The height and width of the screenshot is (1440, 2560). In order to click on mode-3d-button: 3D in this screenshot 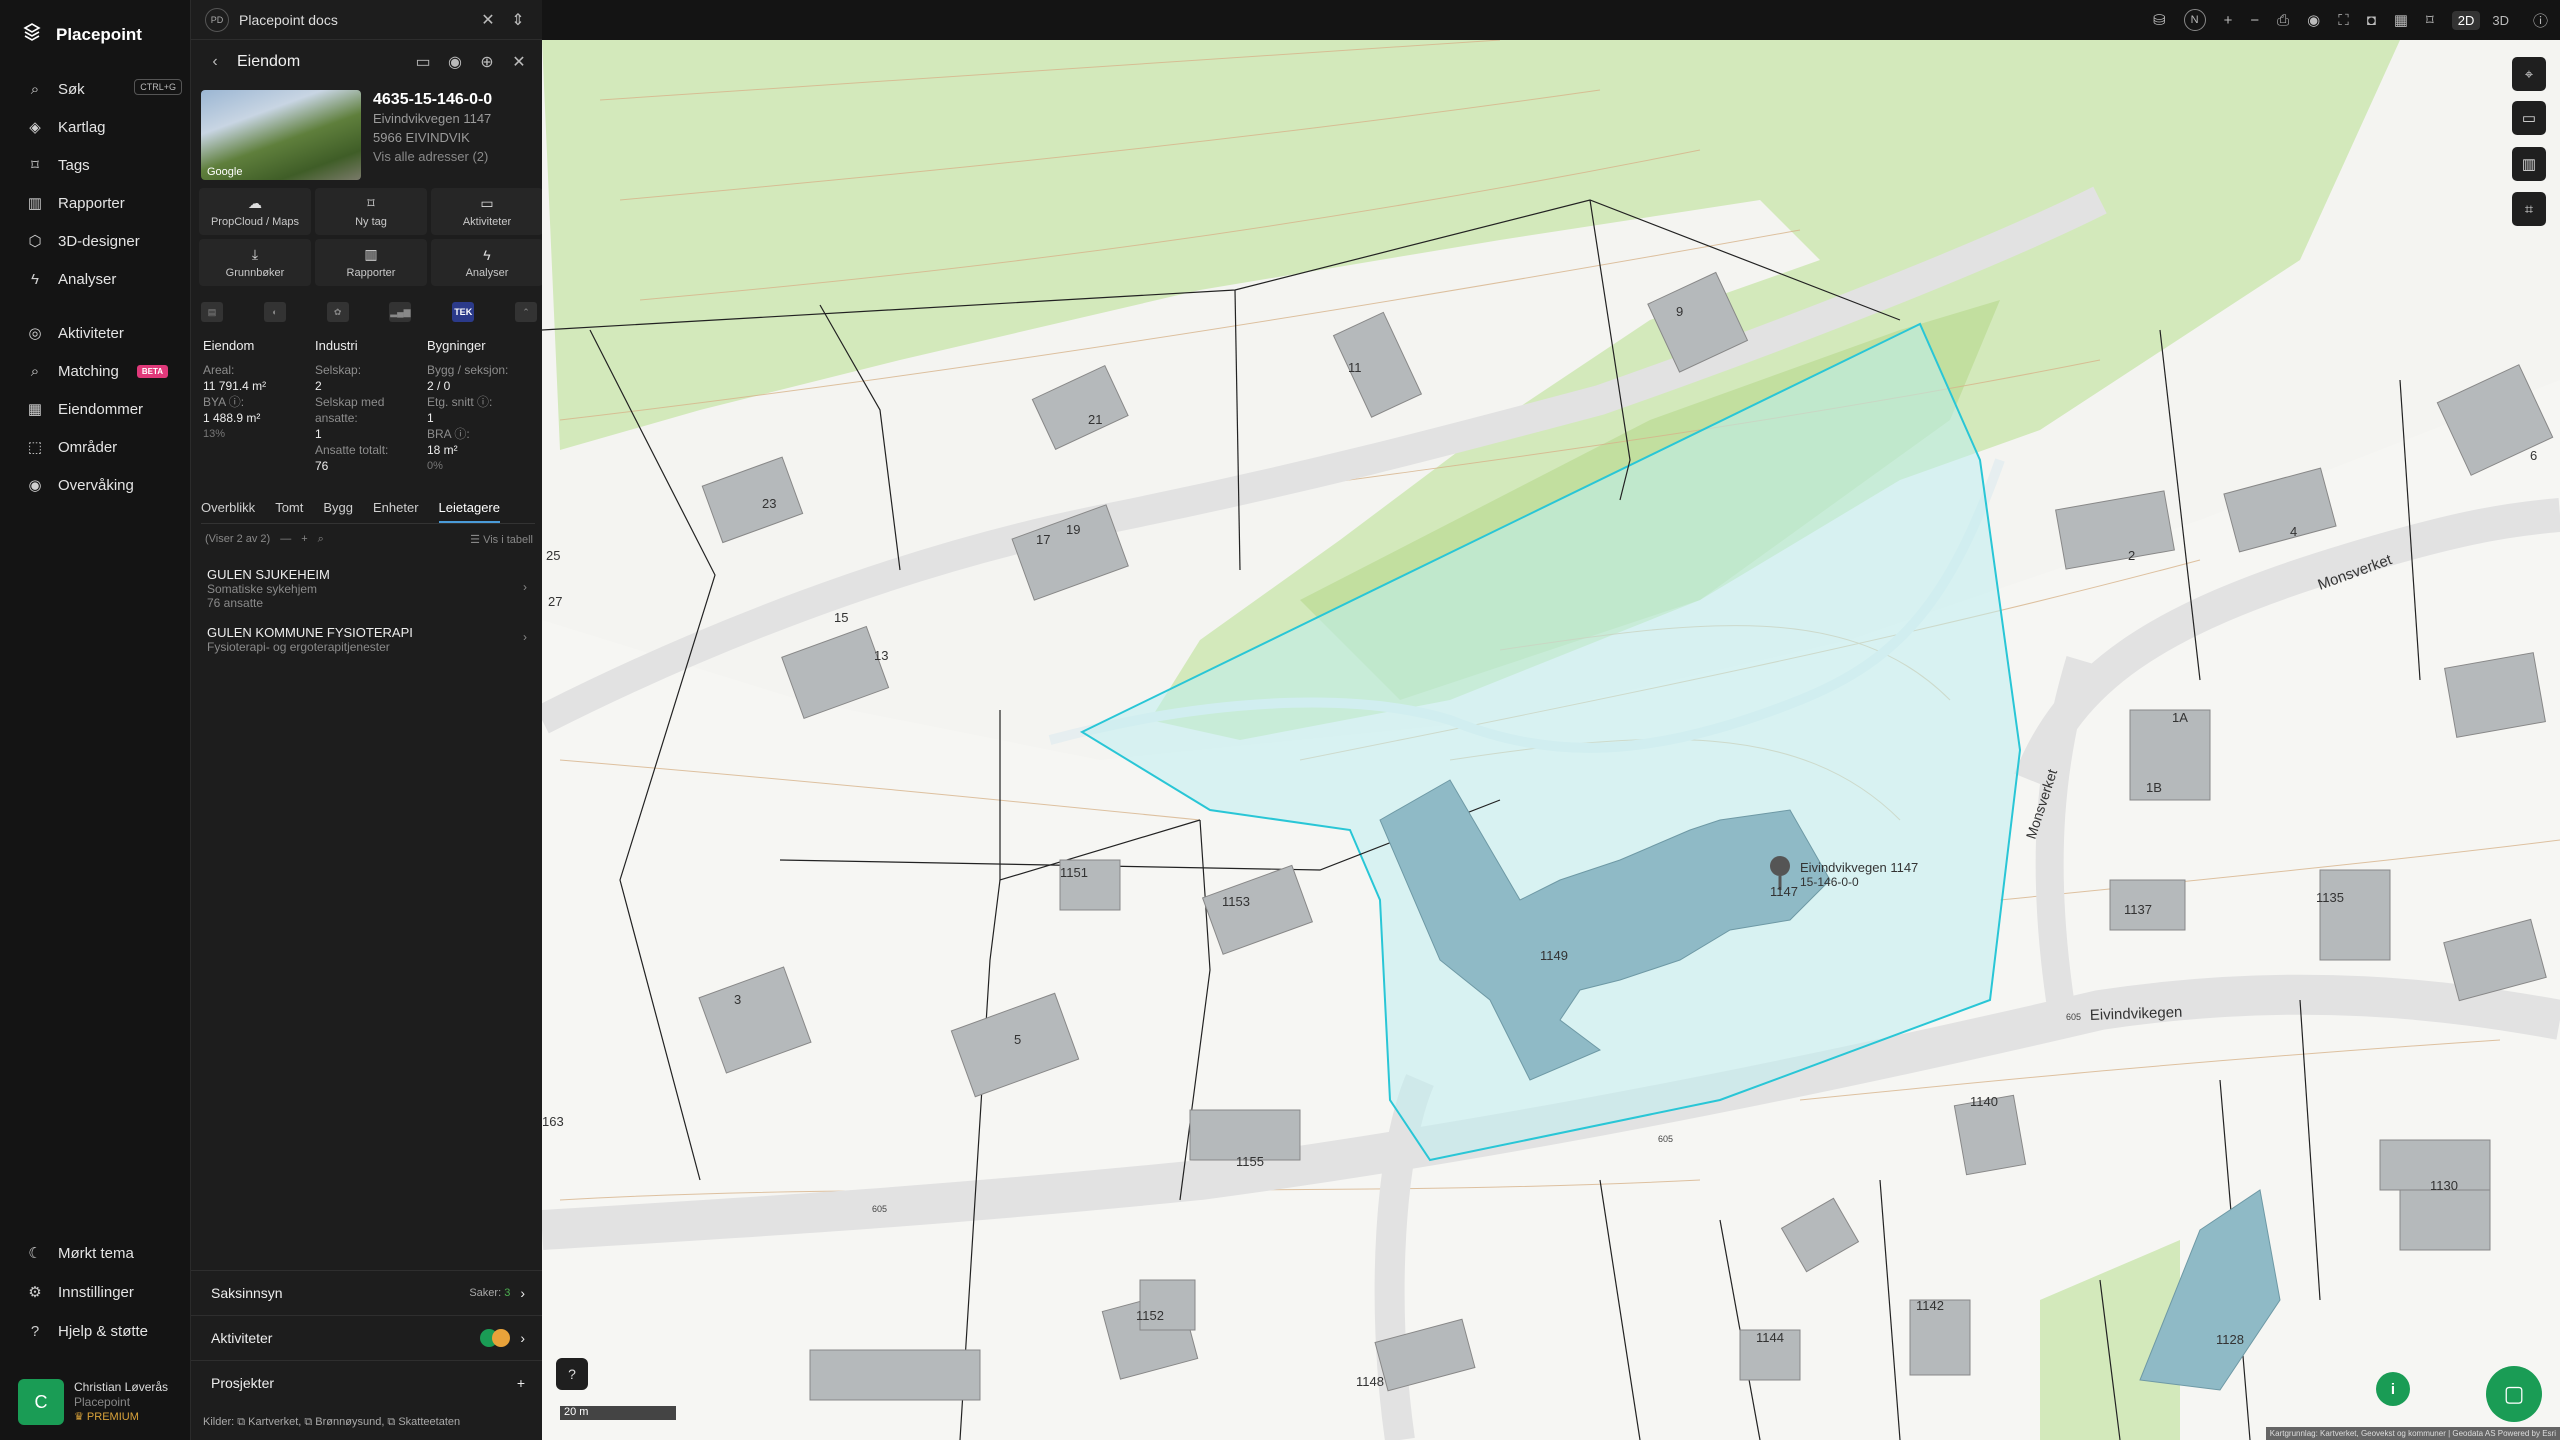, I will do `click(2500, 20)`.